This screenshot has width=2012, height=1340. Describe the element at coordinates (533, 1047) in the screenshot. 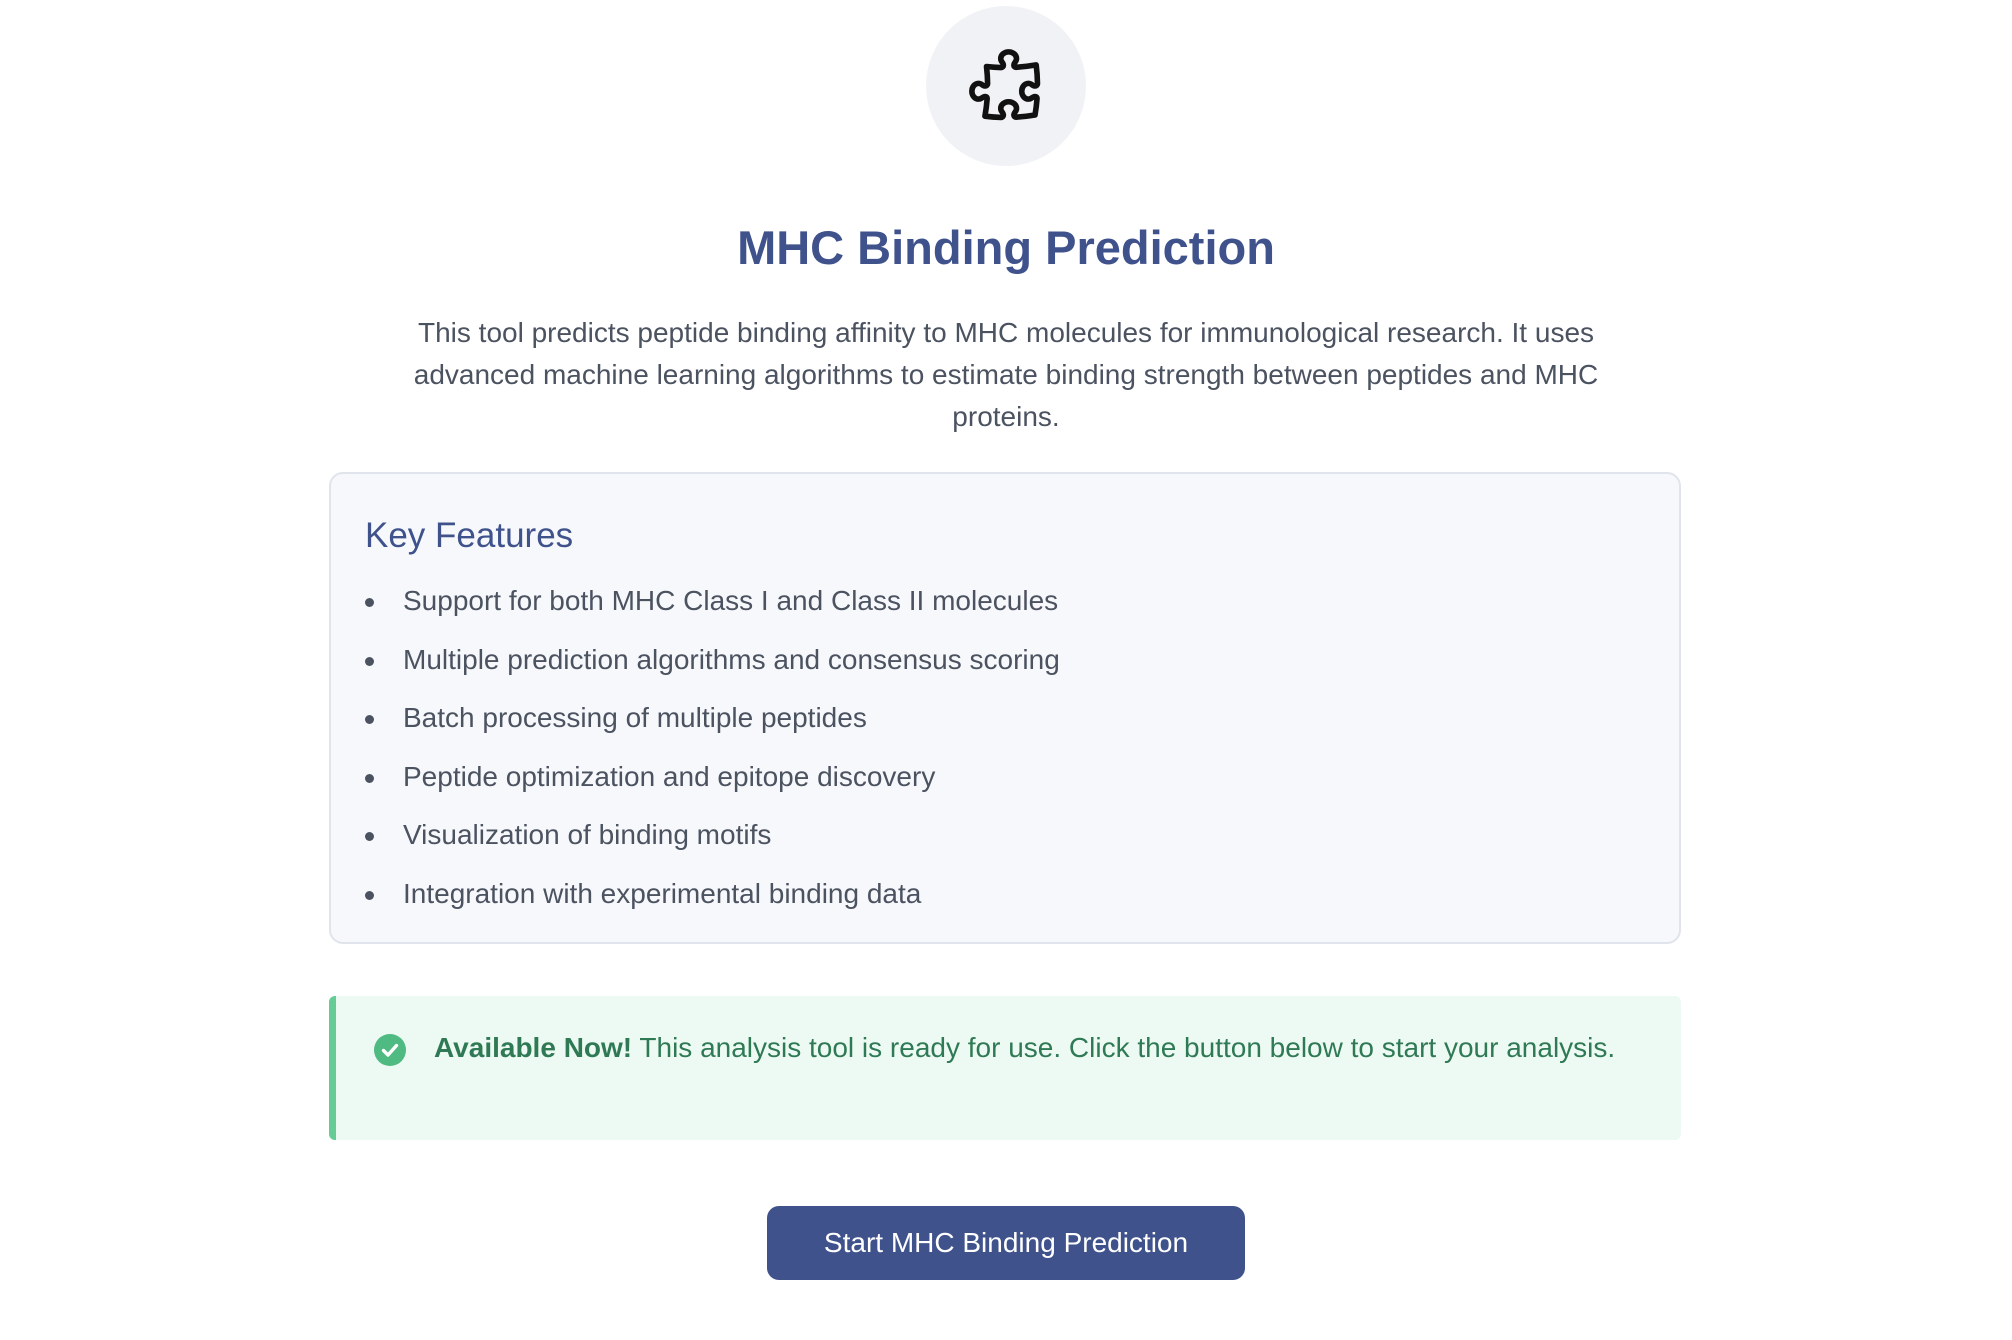

I see `notice-highlight: Available Now!` at that location.